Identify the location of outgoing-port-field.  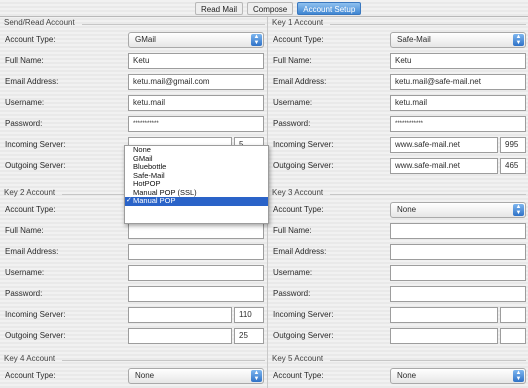
(513, 336).